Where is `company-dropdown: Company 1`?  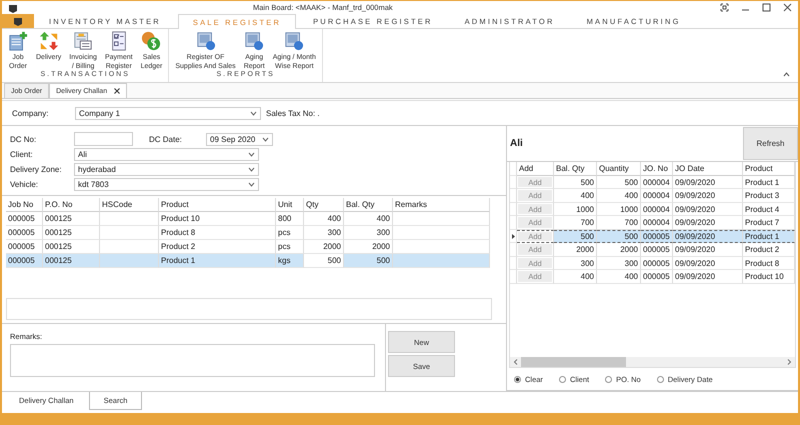 company-dropdown: Company 1 is located at coordinates (168, 113).